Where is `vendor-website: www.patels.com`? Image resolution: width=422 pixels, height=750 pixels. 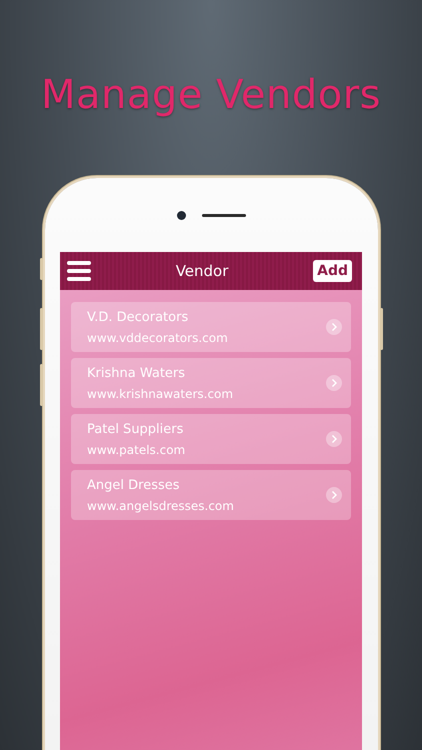
vendor-website: www.patels.com is located at coordinates (136, 449).